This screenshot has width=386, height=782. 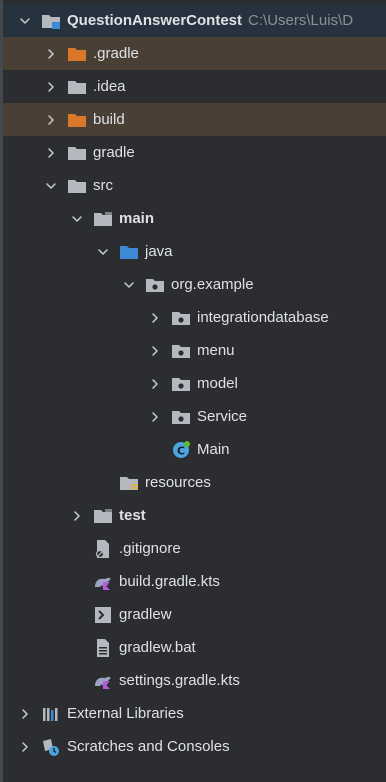 What do you see at coordinates (178, 482) in the screenshot?
I see `tree-node-label: resources` at bounding box center [178, 482].